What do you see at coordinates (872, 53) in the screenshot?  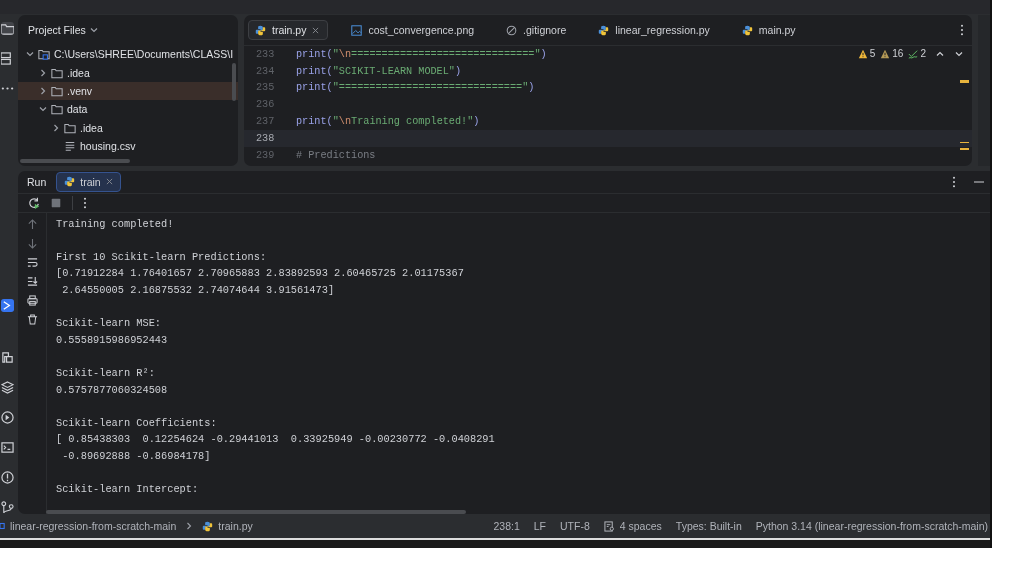 I see `problem-count: 5` at bounding box center [872, 53].